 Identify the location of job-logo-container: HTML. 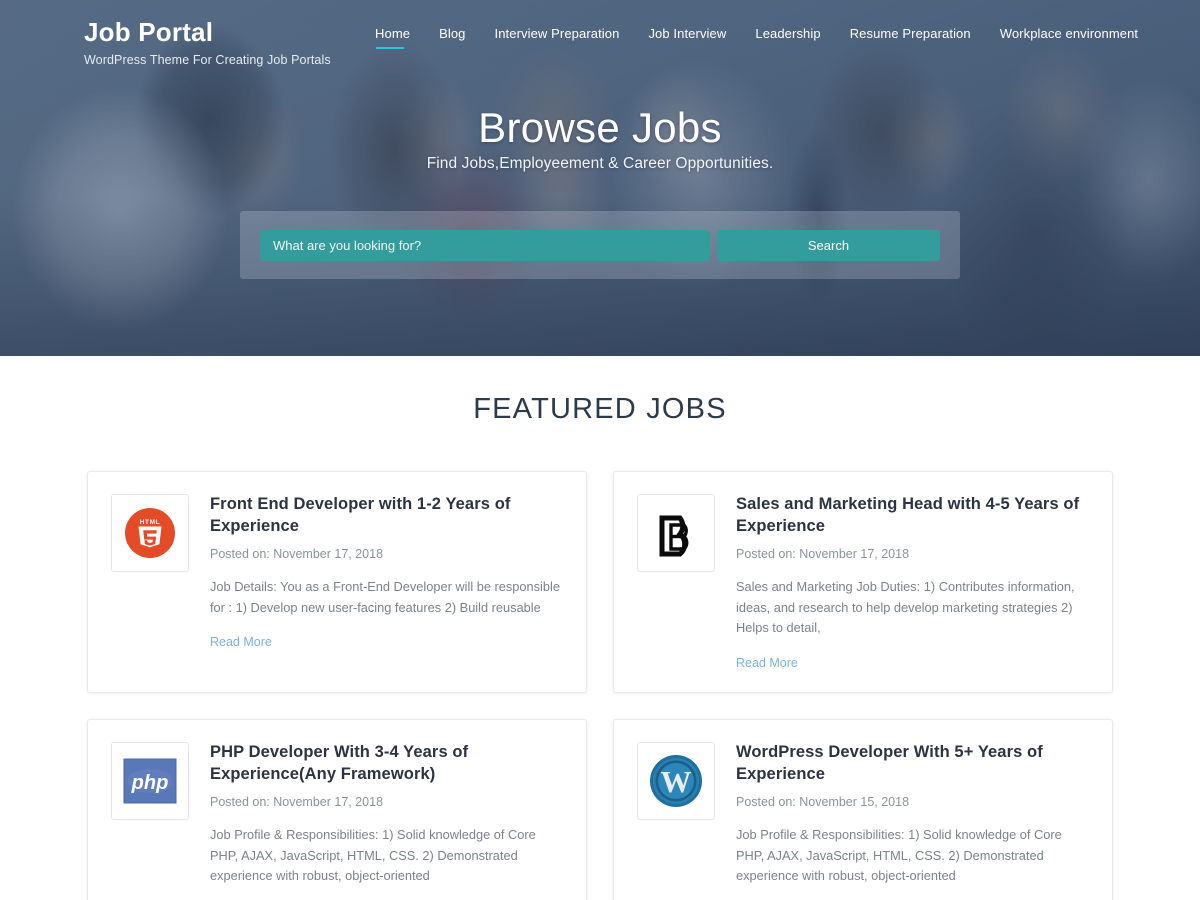
(150, 533).